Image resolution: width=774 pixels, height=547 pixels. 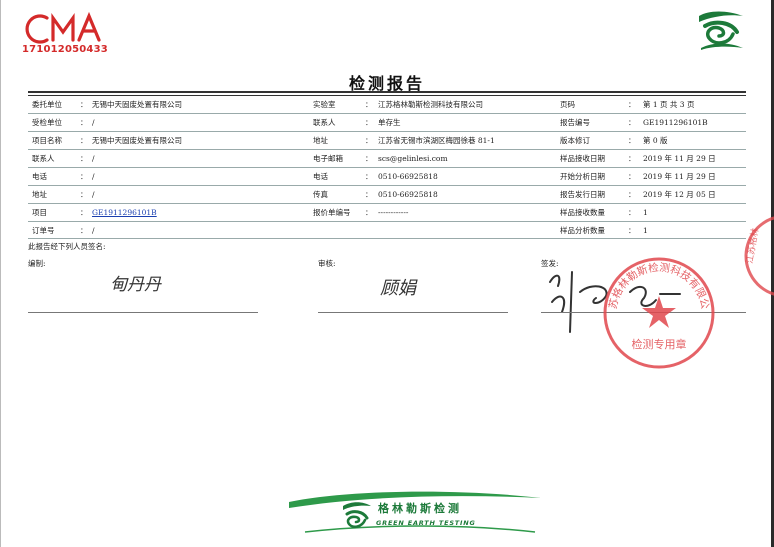 What do you see at coordinates (137, 104) in the screenshot?
I see `value-client: 无锡中天固废处置有限公司` at bounding box center [137, 104].